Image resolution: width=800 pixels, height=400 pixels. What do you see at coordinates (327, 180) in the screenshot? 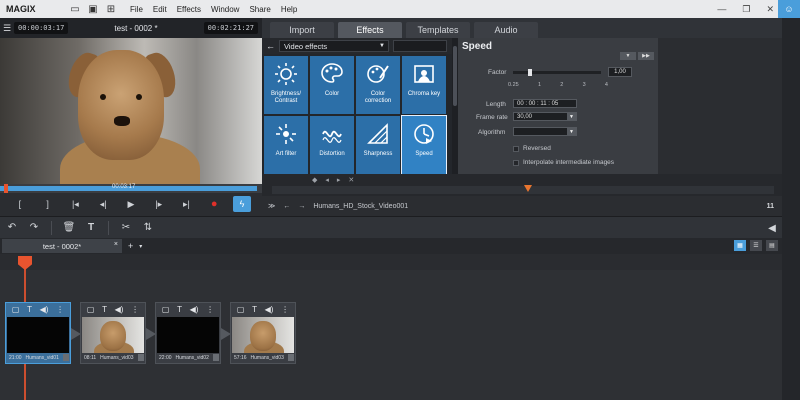
I see `keyframe-prev-icon: ◂` at bounding box center [327, 180].